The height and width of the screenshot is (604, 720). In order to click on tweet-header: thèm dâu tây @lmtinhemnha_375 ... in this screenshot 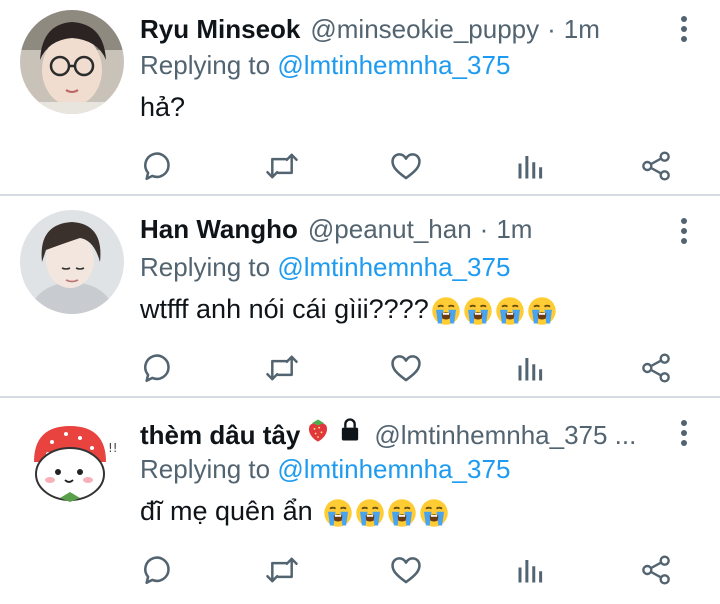, I will do `click(388, 433)`.